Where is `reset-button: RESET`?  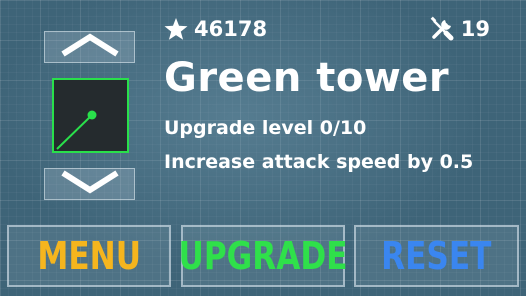
reset-button: RESET is located at coordinates (436, 256).